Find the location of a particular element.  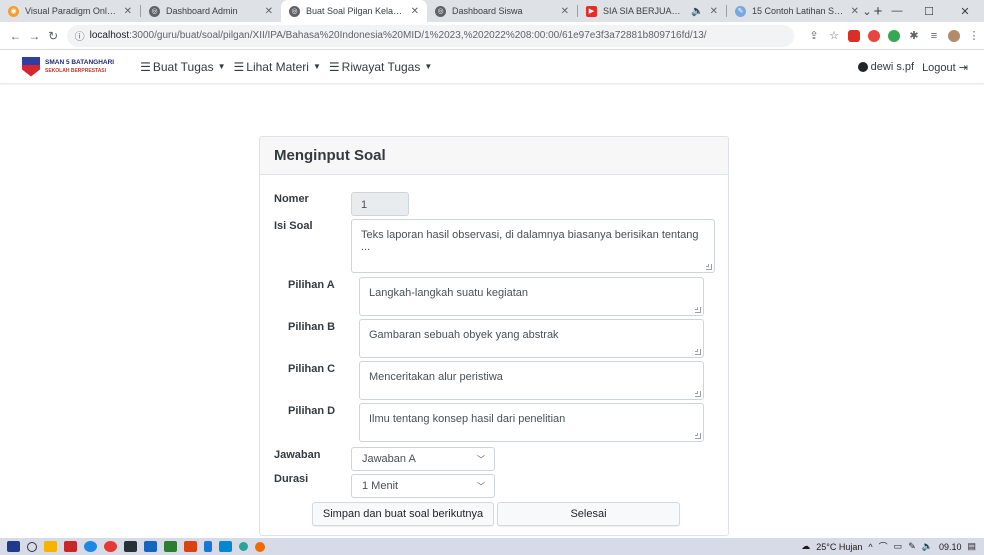

pilihan-c-textarea: Menceritakan alur peristiwa is located at coordinates (531, 380).